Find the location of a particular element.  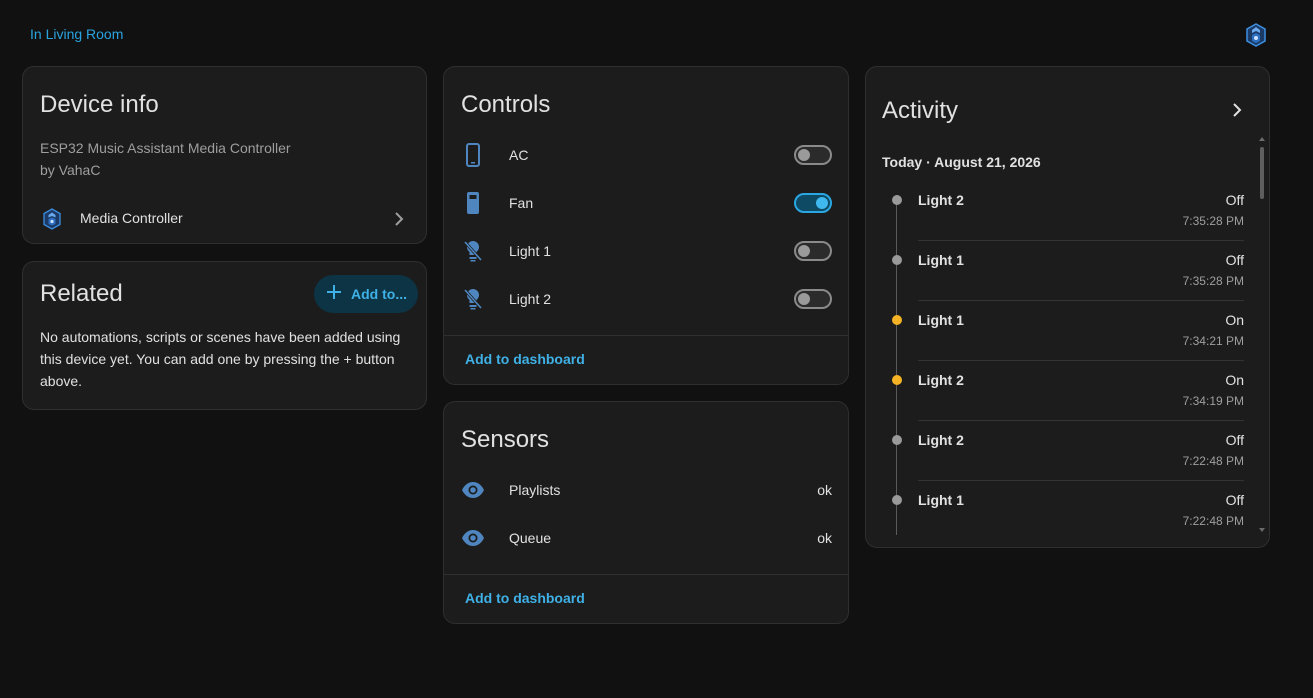

scrollbar is located at coordinates (1262, 337).